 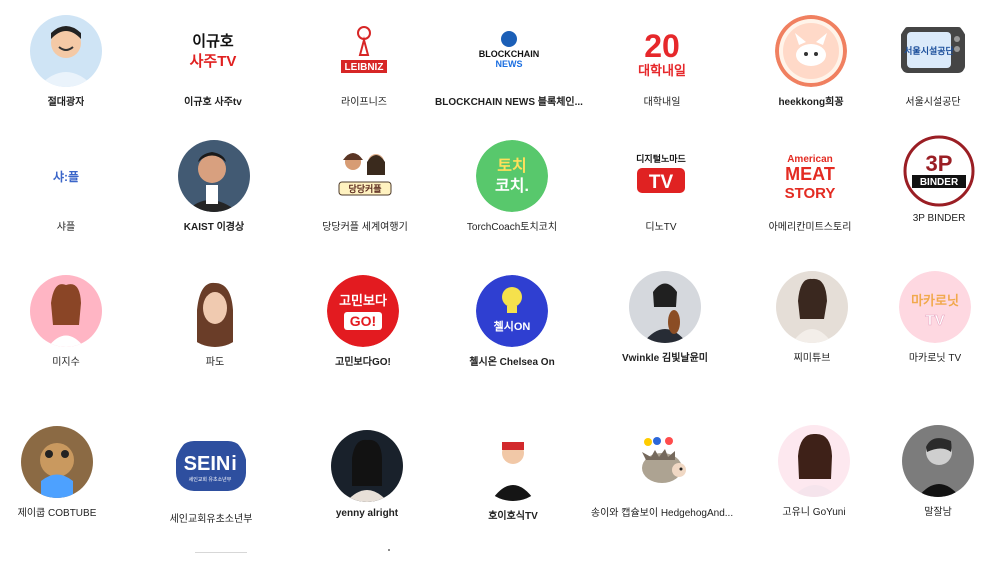 I want to click on channel-card: LEIBNIZ 라이프니즈, so click(x=364, y=61).